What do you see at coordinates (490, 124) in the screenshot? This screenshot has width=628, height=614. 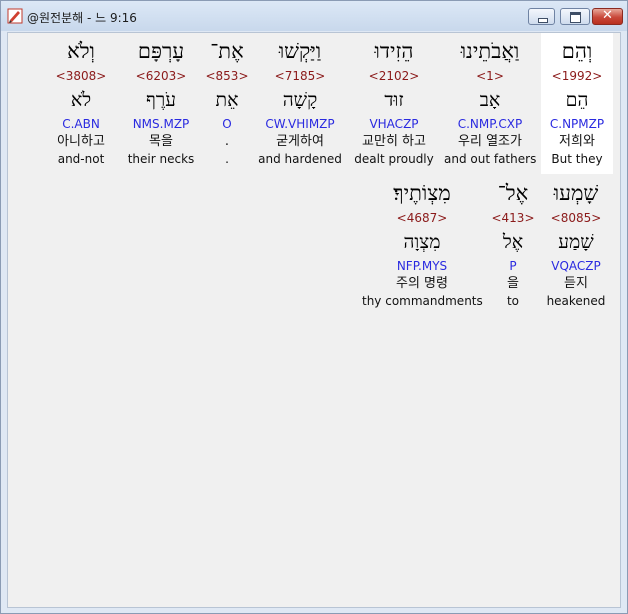 I see `morphology-code: C.NMP.CXP` at bounding box center [490, 124].